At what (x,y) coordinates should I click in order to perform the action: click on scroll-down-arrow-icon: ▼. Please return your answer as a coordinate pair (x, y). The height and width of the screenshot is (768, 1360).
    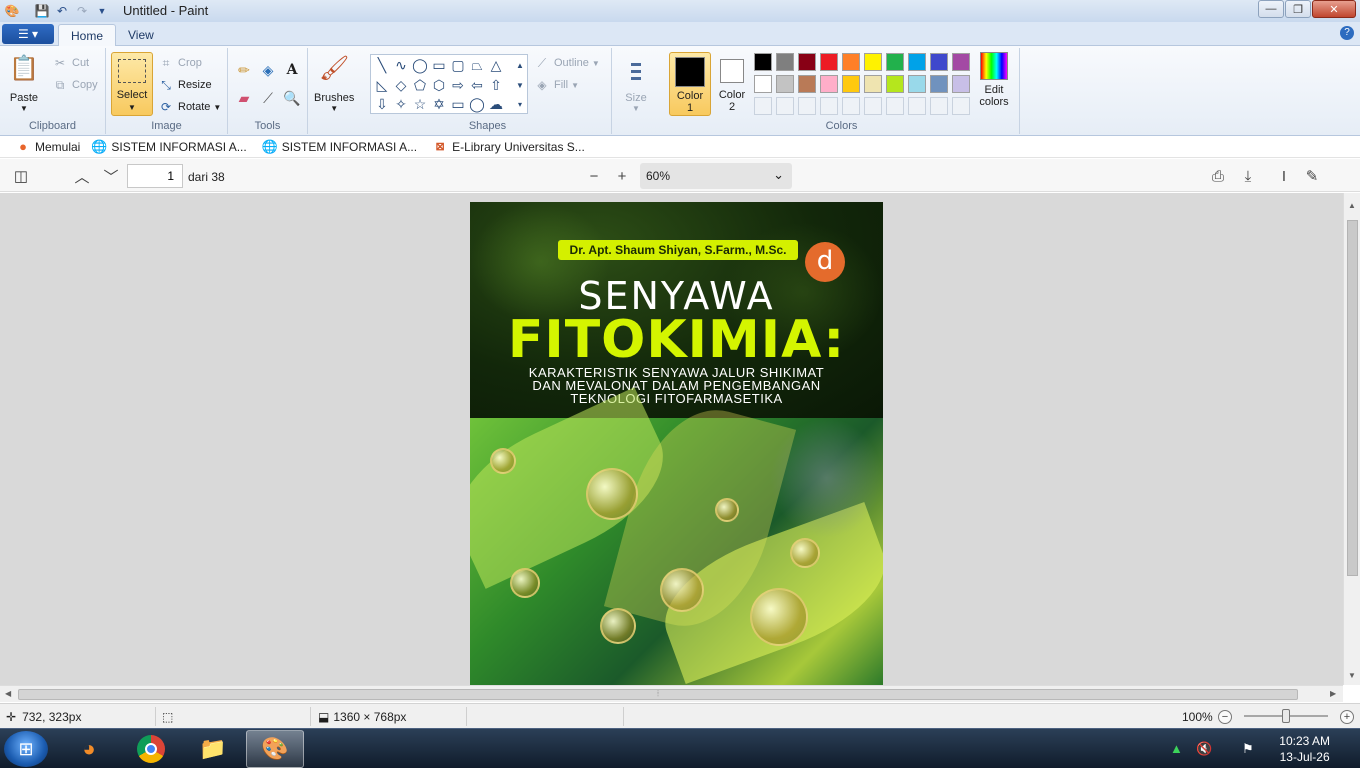
    Looking at the image, I should click on (1352, 675).